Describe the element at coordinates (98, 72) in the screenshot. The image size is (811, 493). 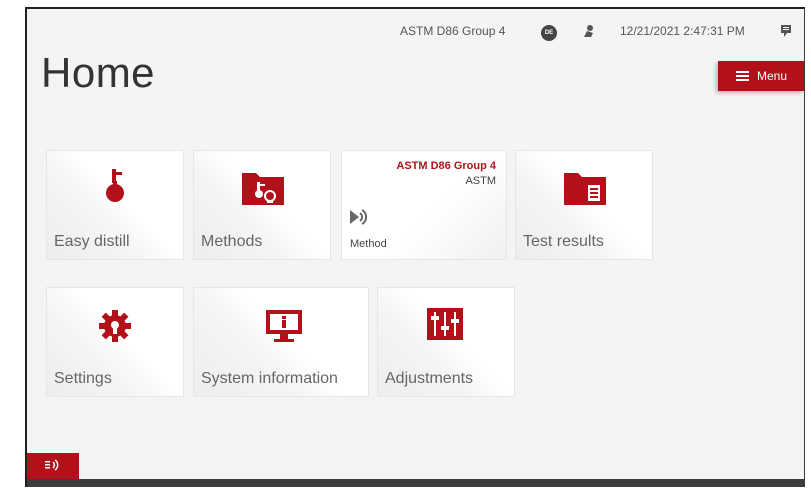
I see `page-title: Home` at that location.